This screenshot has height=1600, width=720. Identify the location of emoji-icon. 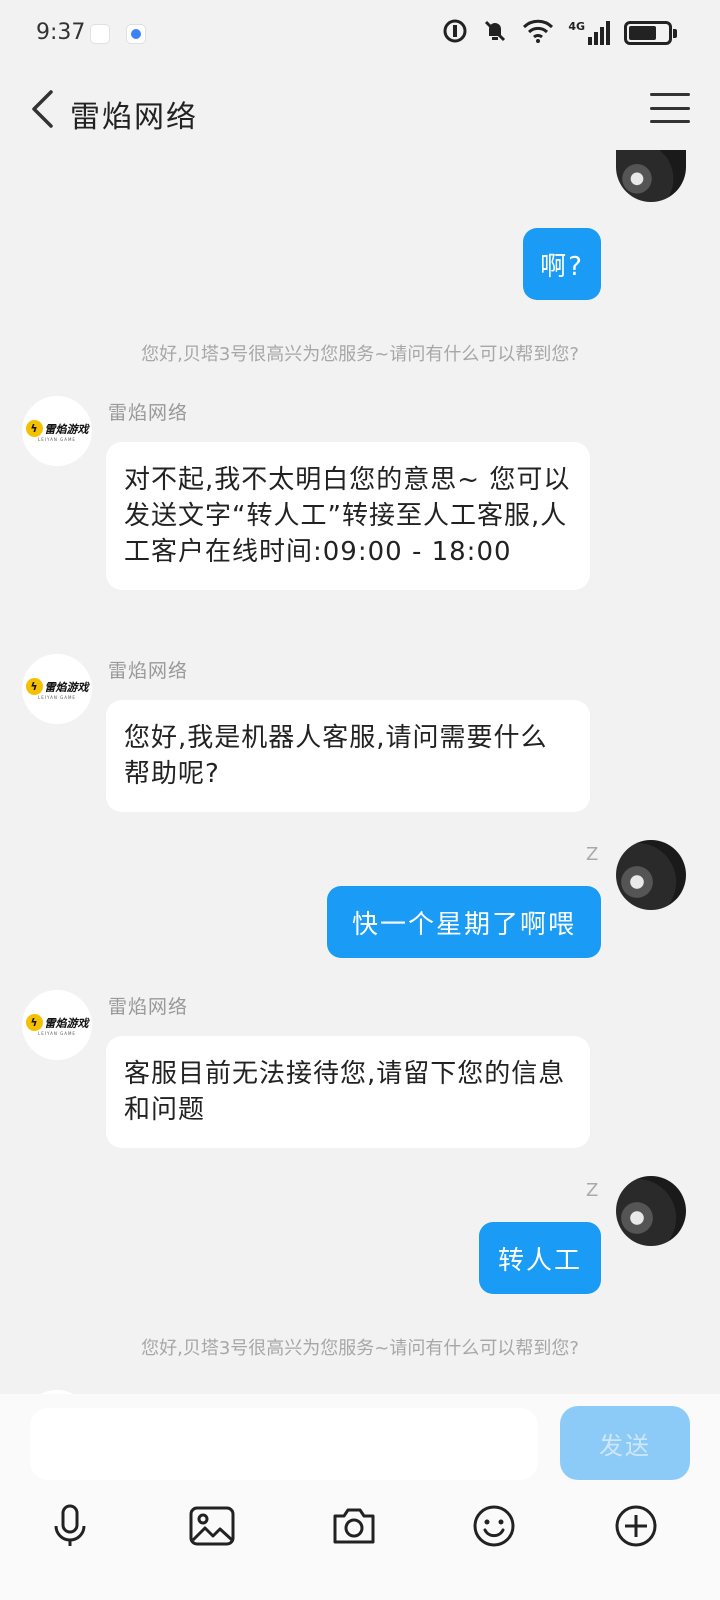
(494, 1526).